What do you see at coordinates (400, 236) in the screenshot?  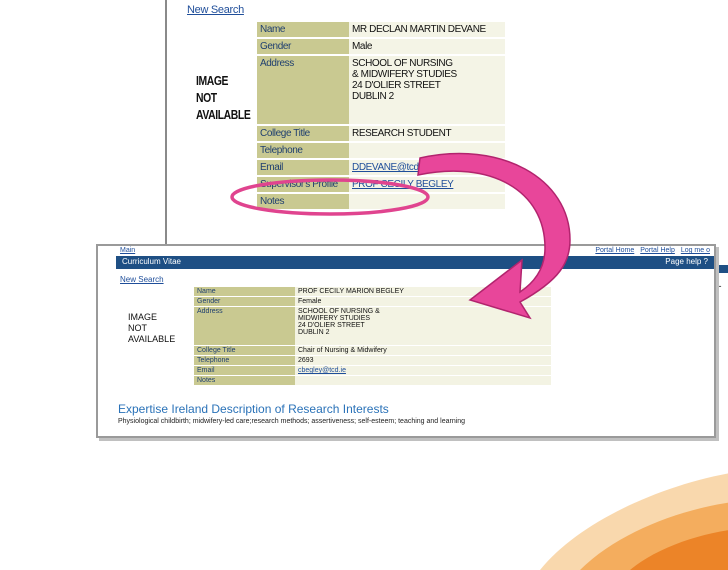 I see `annotation-overlay` at bounding box center [400, 236].